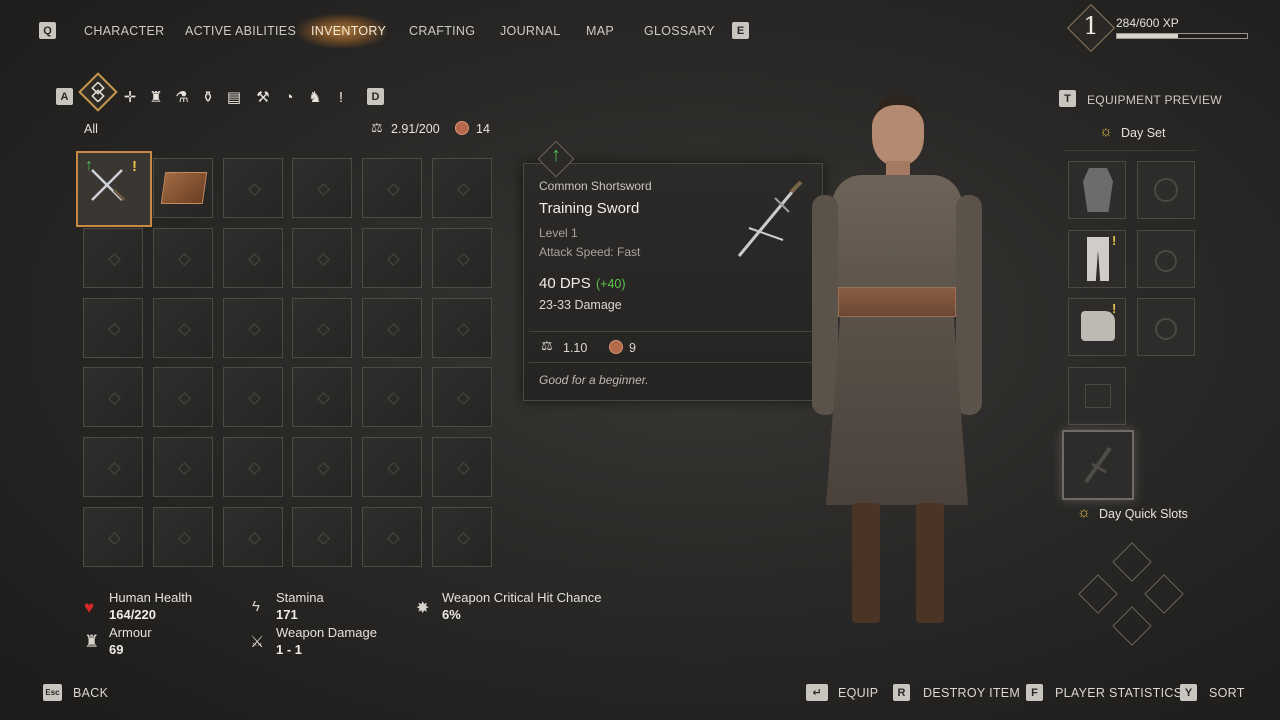 The height and width of the screenshot is (720, 1280). I want to click on equip-key-icon: ↵, so click(817, 692).